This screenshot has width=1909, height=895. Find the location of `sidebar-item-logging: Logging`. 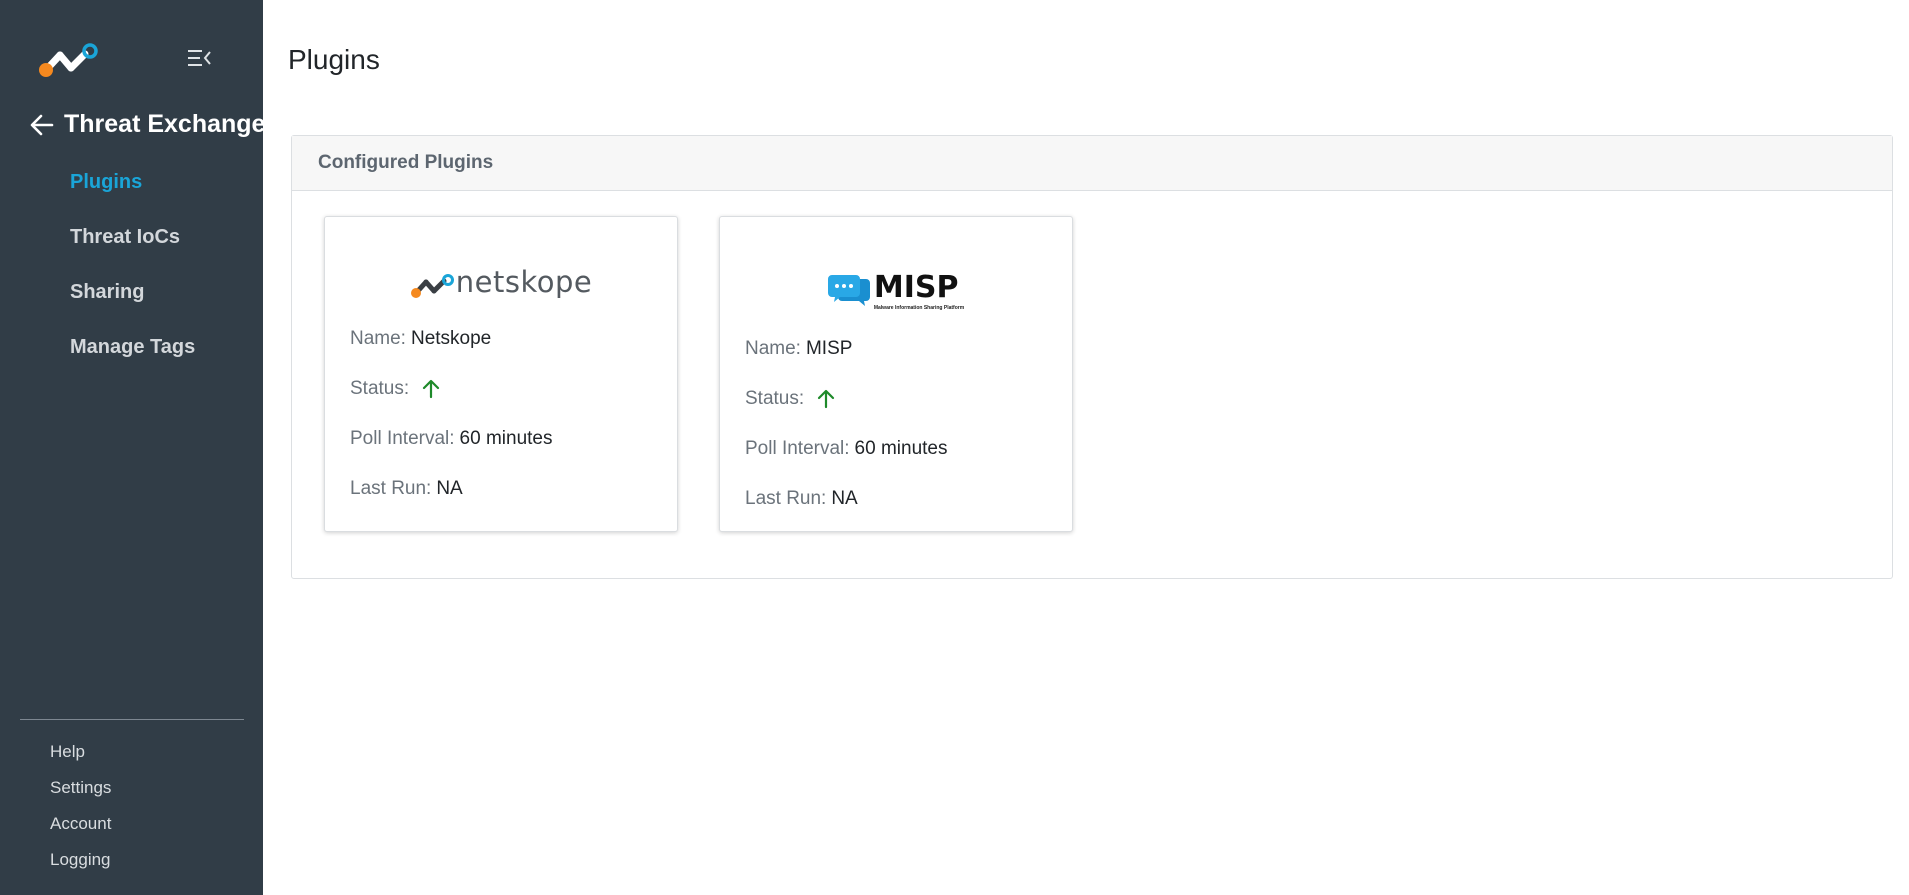

sidebar-item-logging: Logging is located at coordinates (80, 868).